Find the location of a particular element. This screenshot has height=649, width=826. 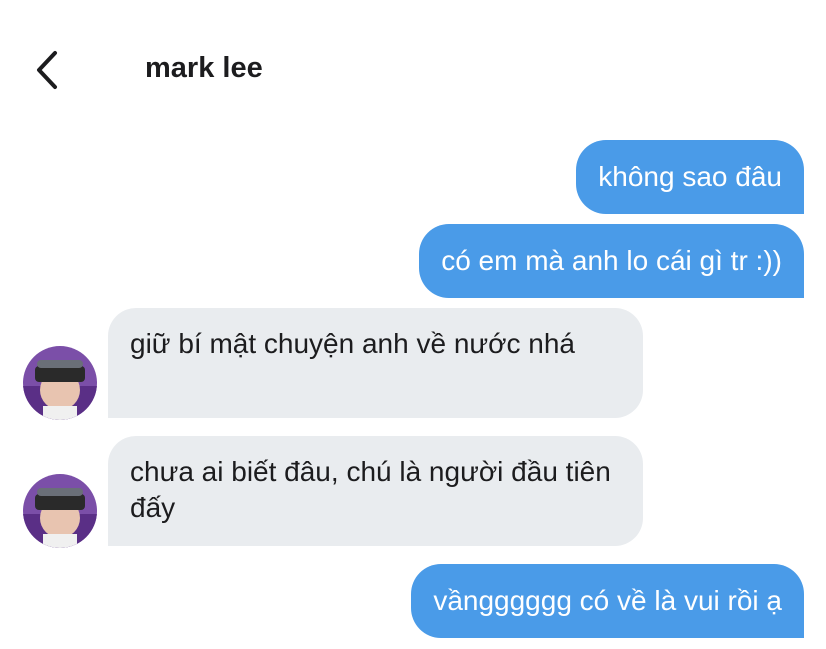

message-bubble-sent: vầngggggg có về là vui rồi ạ is located at coordinates (607, 601).